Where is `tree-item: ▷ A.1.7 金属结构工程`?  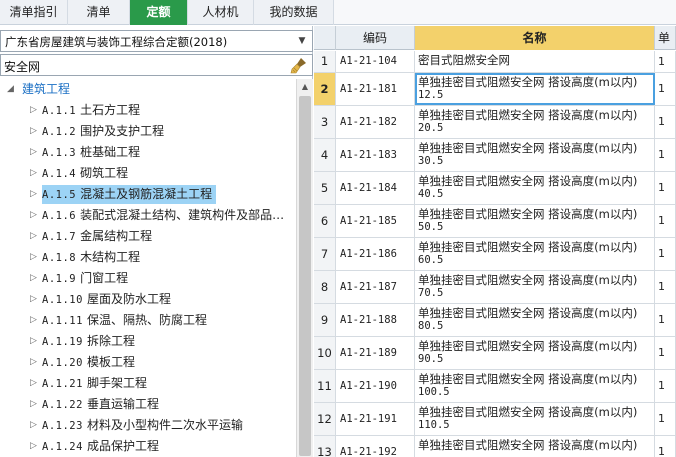
tree-item: ▷ A.1.7 金属结构工程 is located at coordinates (148, 236).